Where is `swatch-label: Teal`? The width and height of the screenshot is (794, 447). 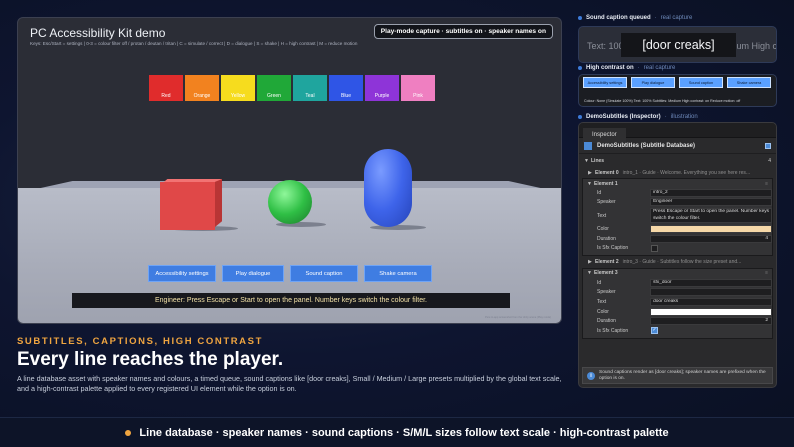
swatch-label: Teal is located at coordinates (310, 96).